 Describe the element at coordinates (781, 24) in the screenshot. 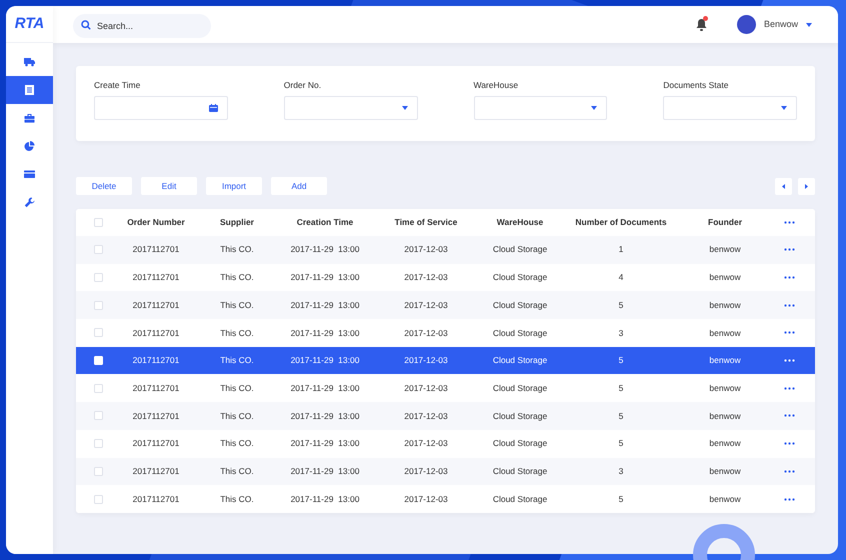

I see `user-name: Benwow` at that location.